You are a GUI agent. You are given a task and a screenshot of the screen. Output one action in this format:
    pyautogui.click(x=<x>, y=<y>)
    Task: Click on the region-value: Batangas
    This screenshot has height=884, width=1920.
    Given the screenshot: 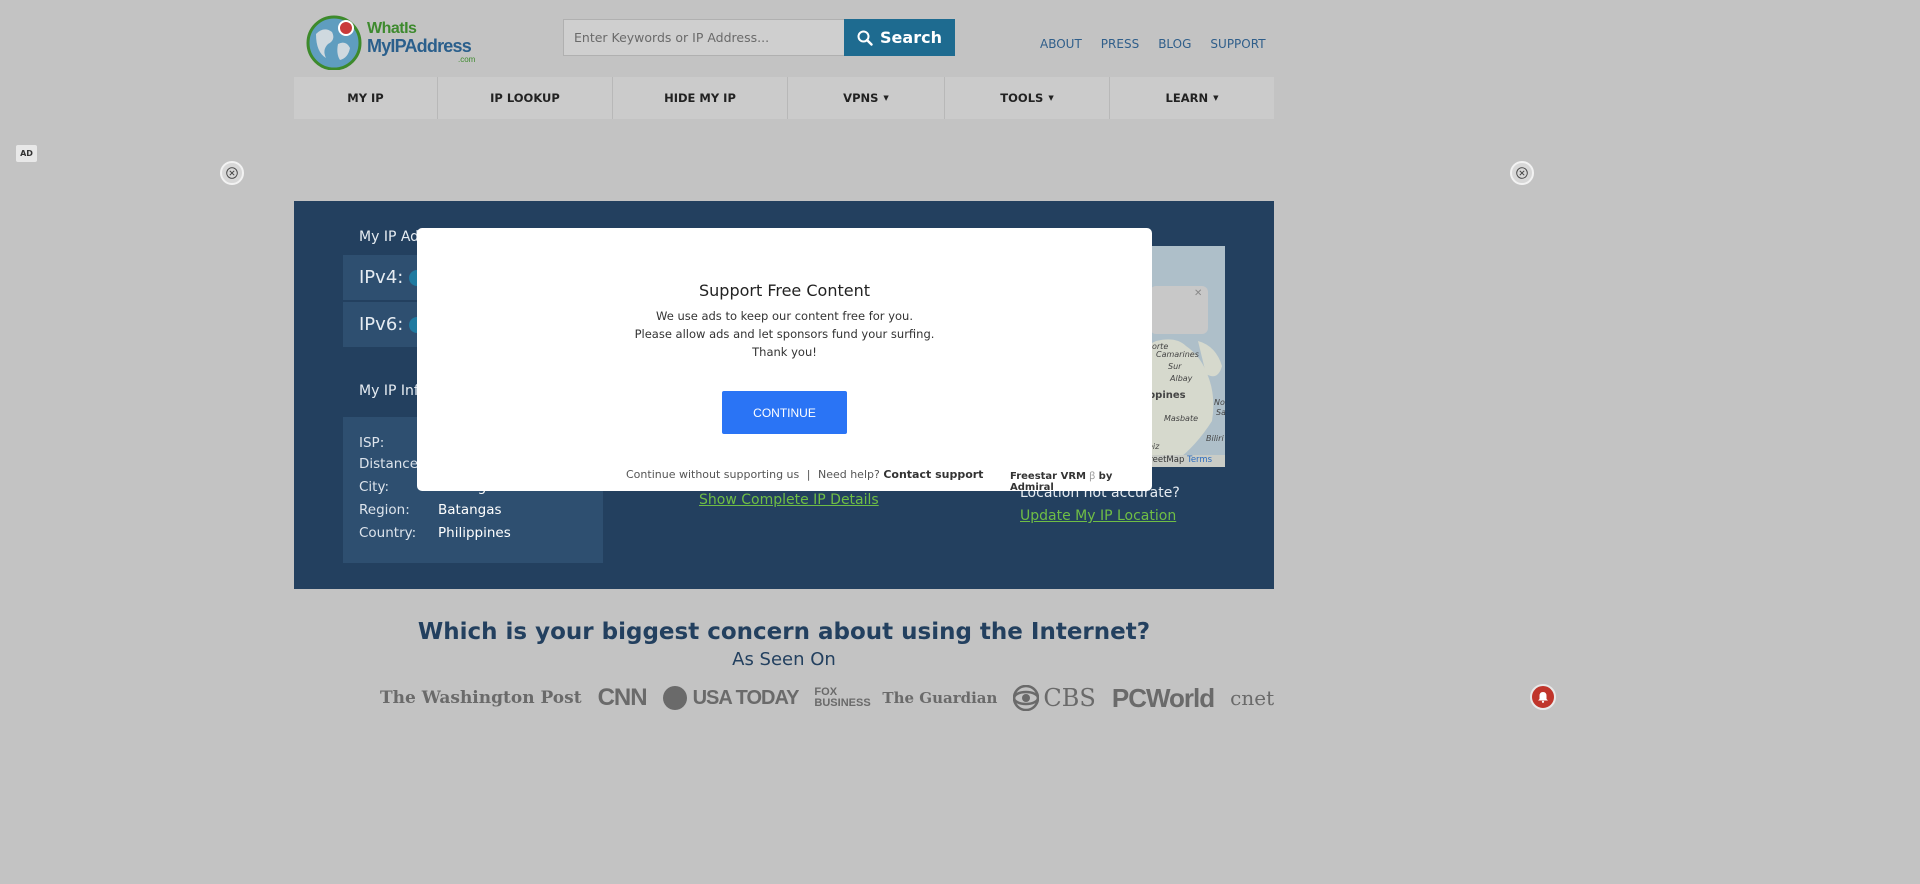 What is the action you would take?
    pyautogui.click(x=470, y=510)
    